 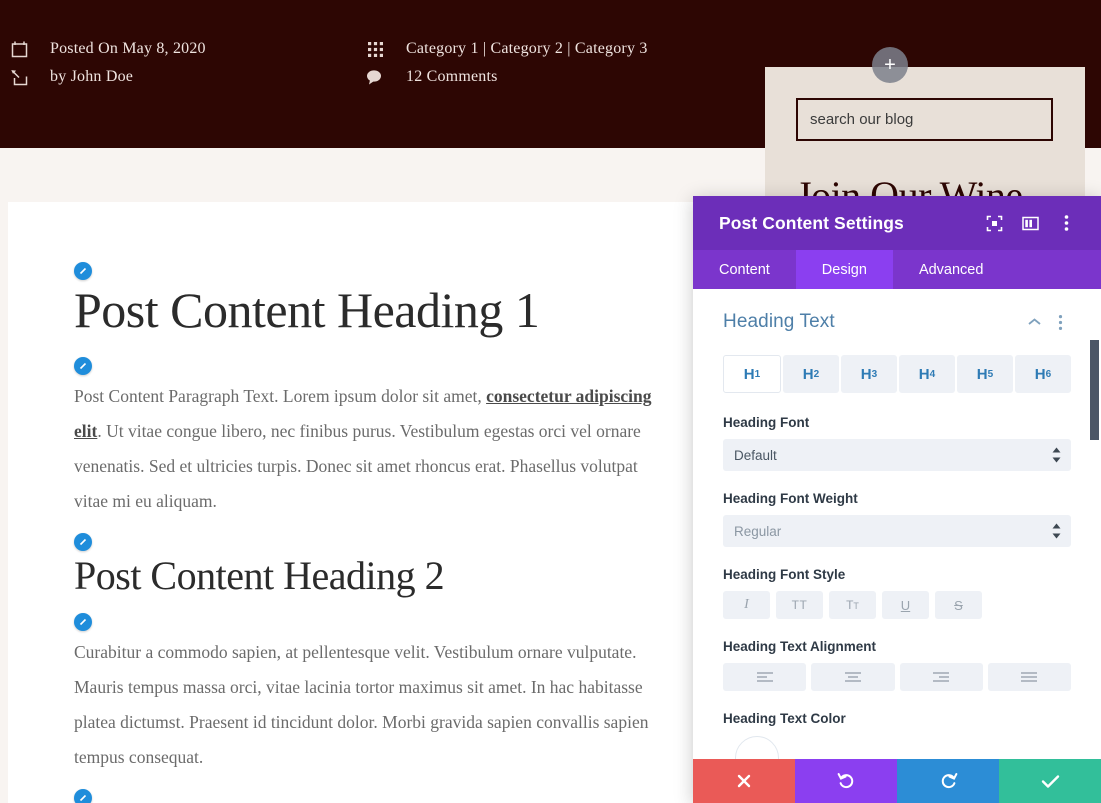 I want to click on post-comments-text: 12 Comments, so click(x=452, y=76).